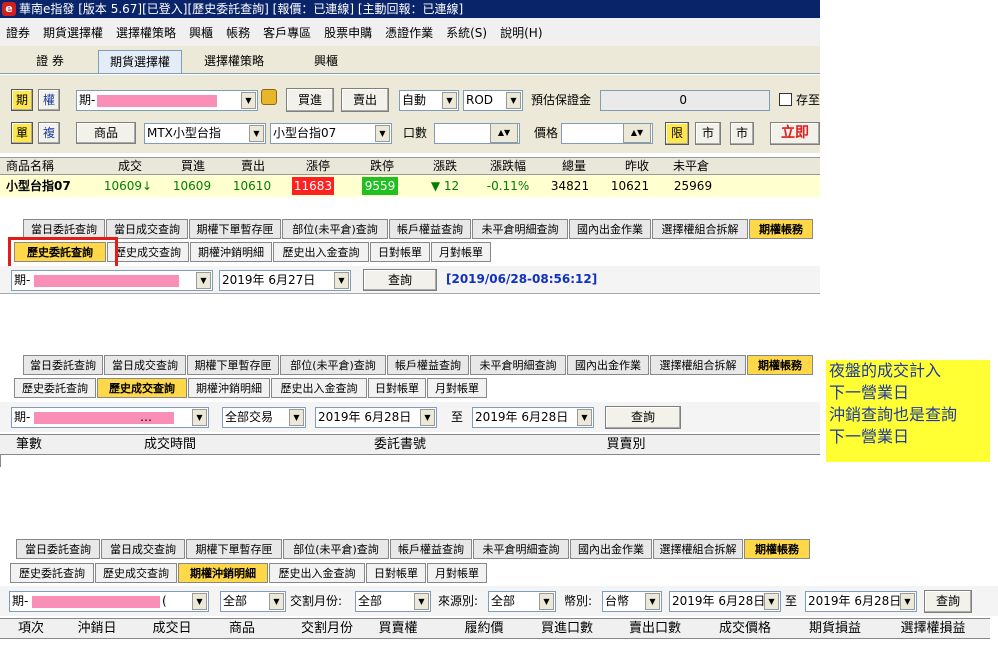 This screenshot has height=649, width=998. I want to click on menu-certificate: 憑證作業, so click(409, 32).